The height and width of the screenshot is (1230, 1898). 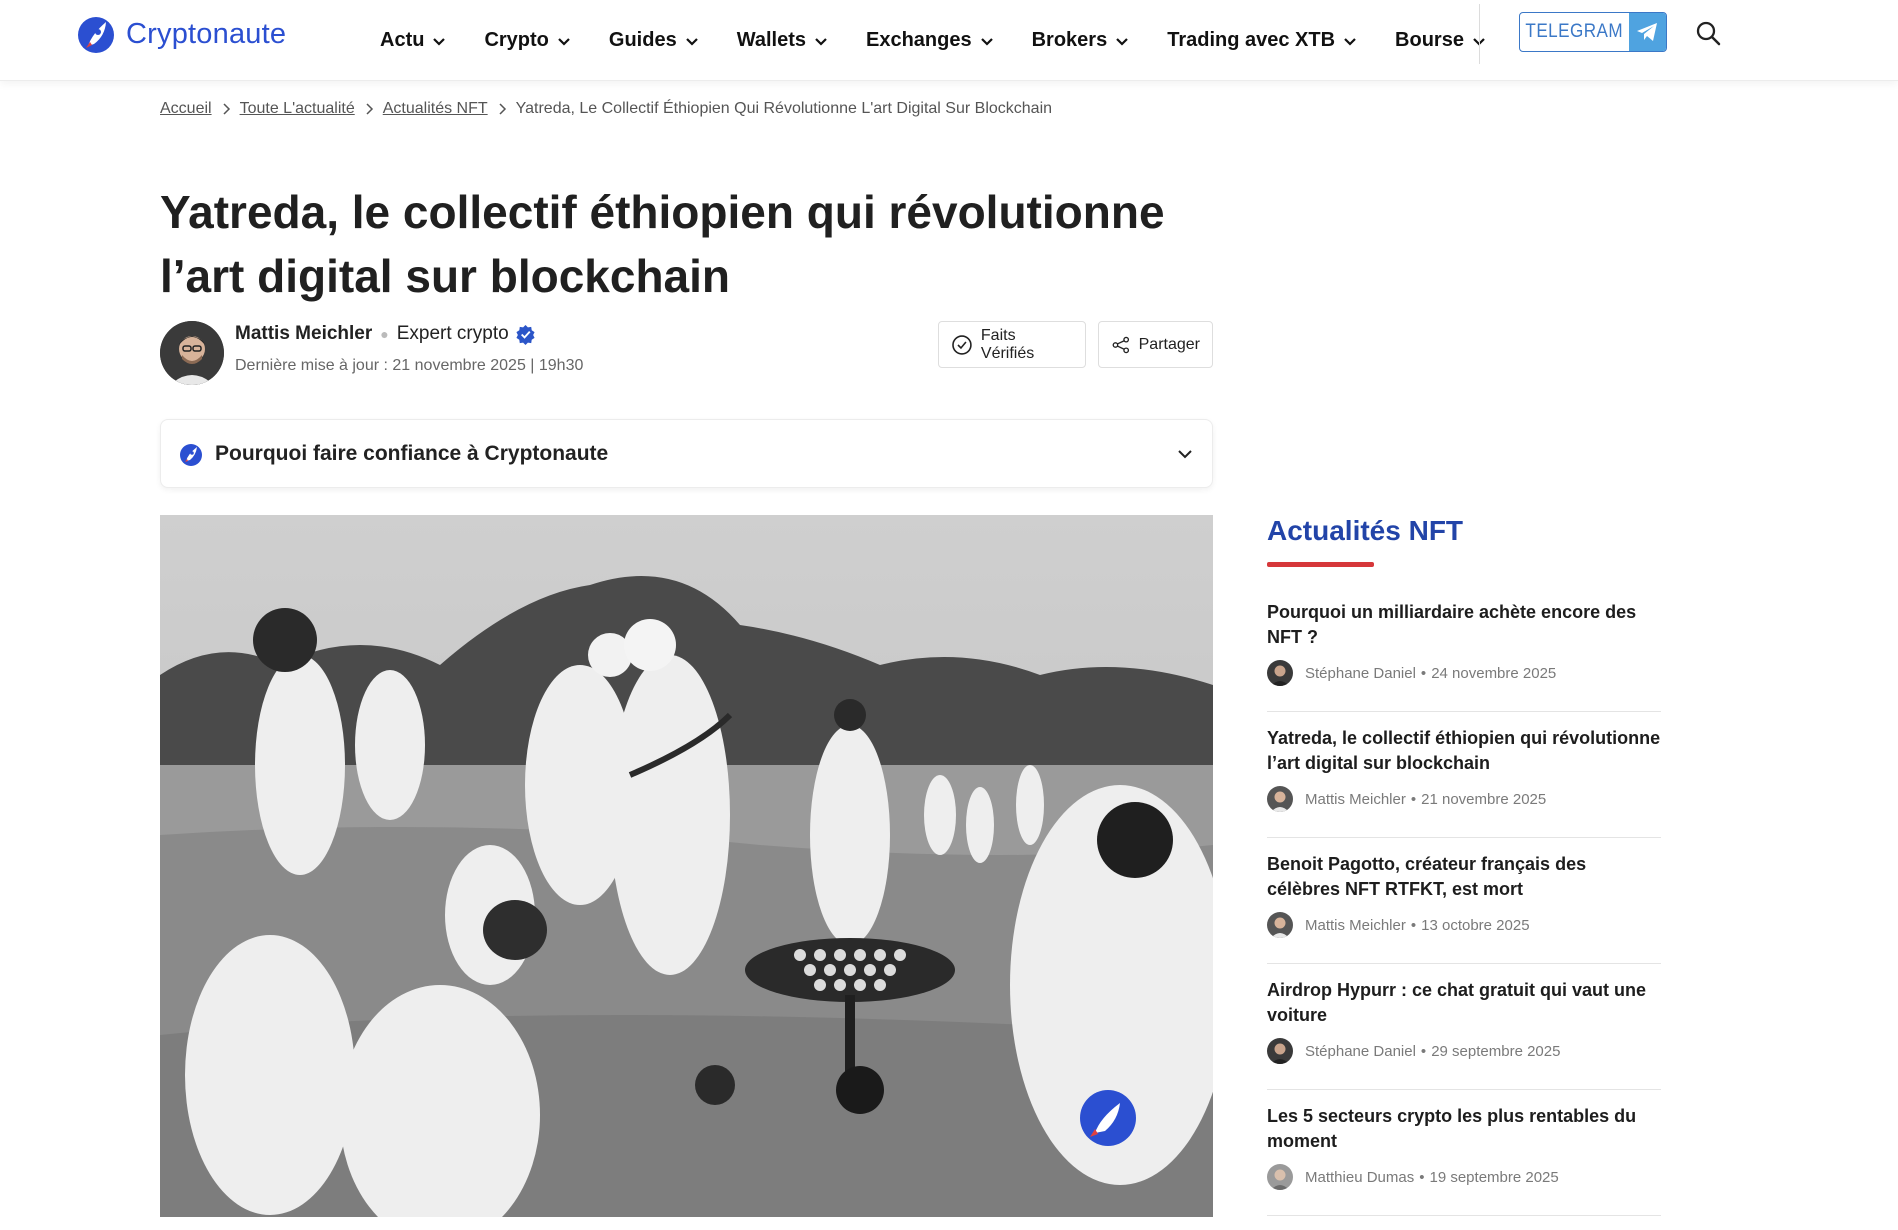 What do you see at coordinates (1494, 673) in the screenshot?
I see `news-item-date: 24 novembre 2025` at bounding box center [1494, 673].